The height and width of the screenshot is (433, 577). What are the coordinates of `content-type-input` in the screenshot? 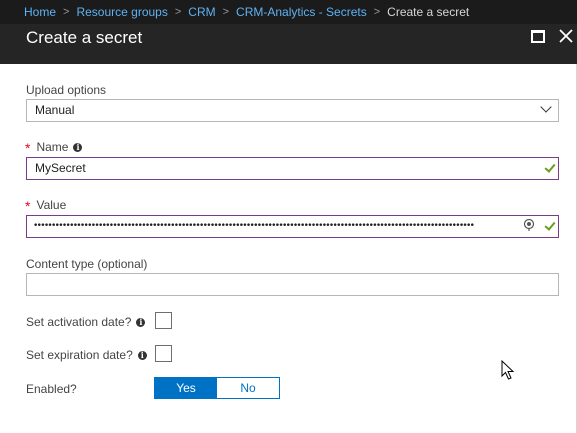 It's located at (292, 284).